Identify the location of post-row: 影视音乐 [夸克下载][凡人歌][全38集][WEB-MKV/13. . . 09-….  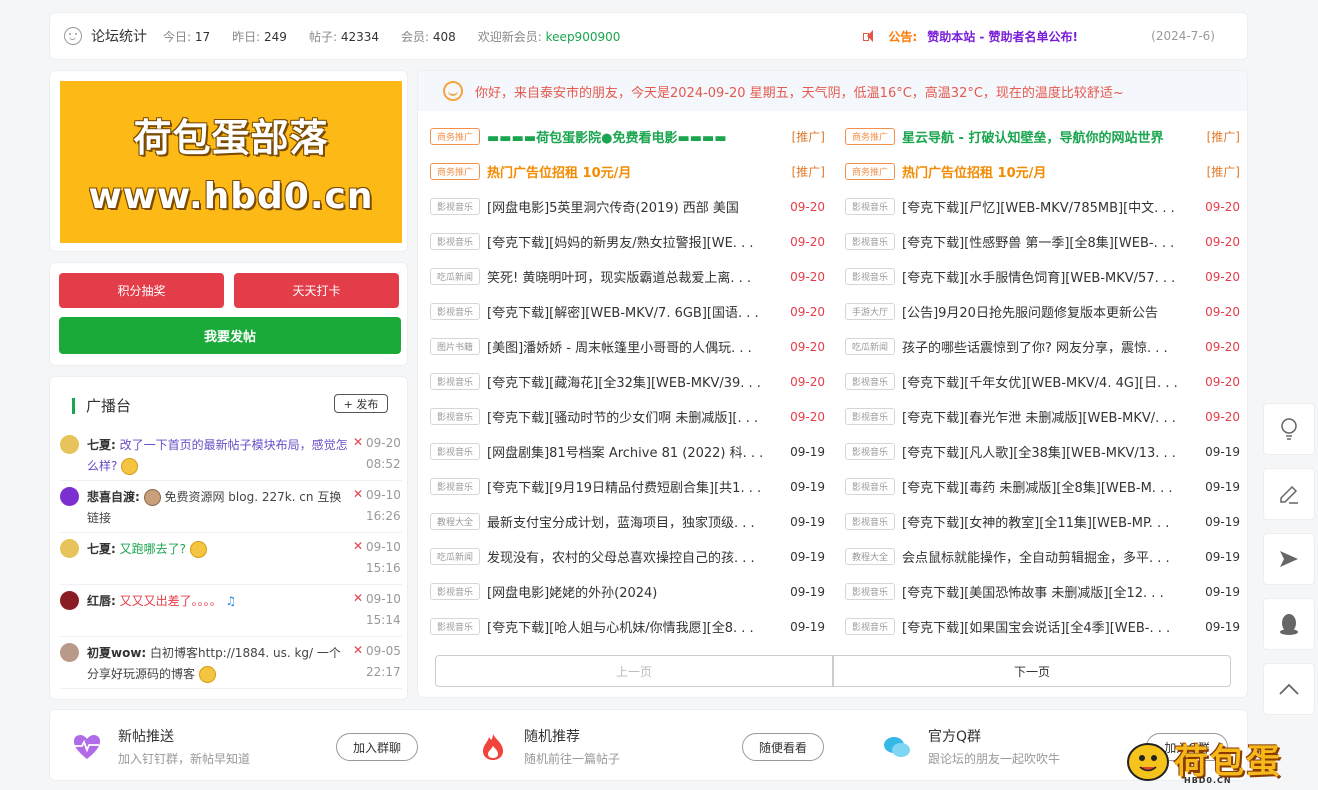
(1042, 451).